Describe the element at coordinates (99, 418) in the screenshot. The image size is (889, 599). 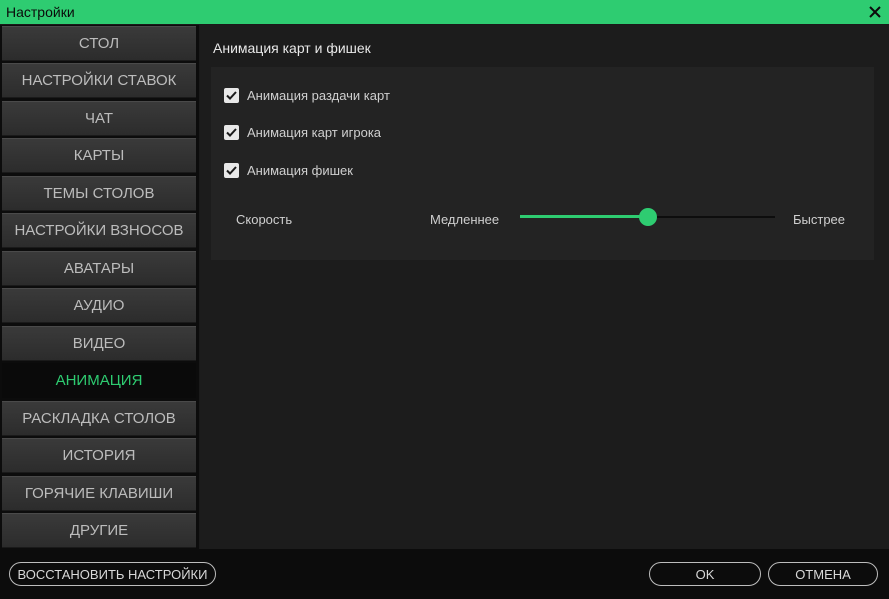
I see `sidebar-item-table-layout: РАСКЛАДКА СТОЛОВ` at that location.